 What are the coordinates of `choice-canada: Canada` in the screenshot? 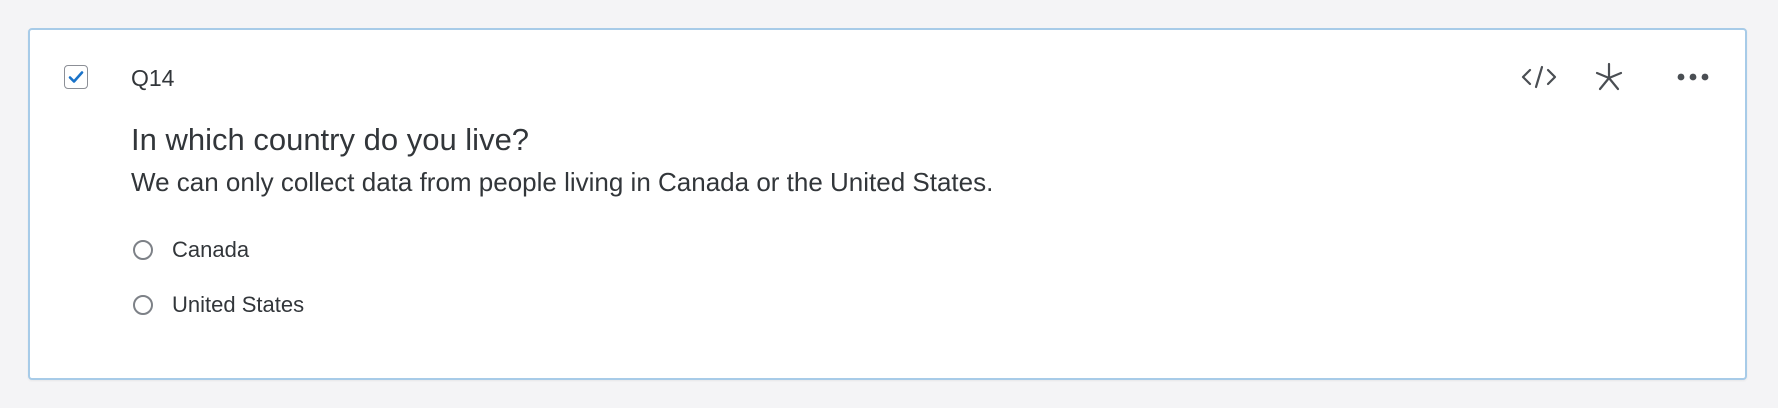 It's located at (218, 250).